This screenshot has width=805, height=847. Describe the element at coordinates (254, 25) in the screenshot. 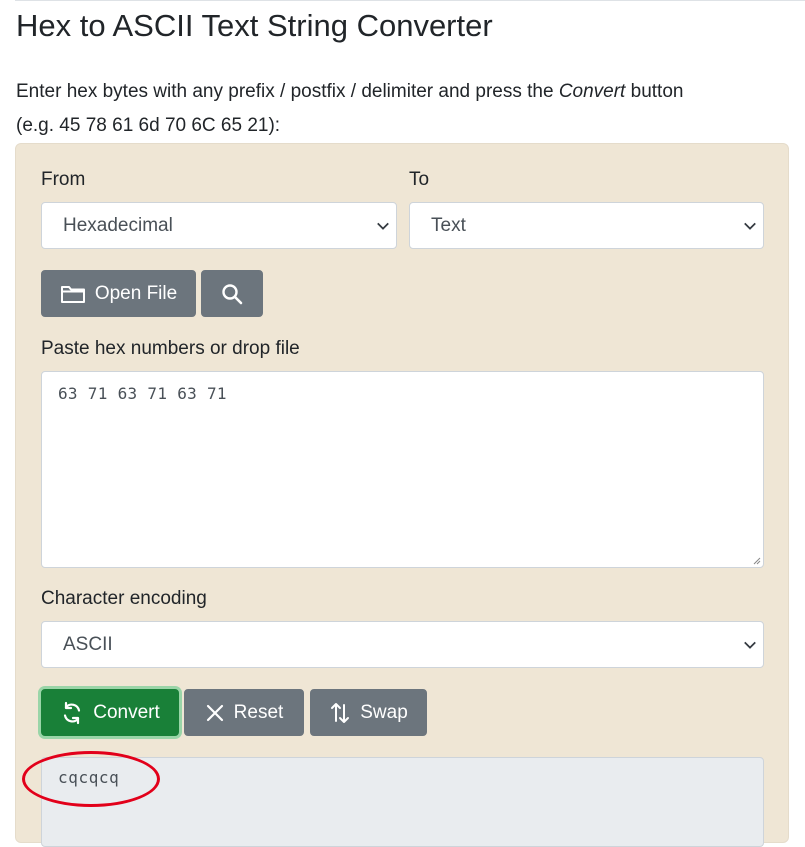

I see `page-title: Hex to ASCII Text String Converter` at that location.